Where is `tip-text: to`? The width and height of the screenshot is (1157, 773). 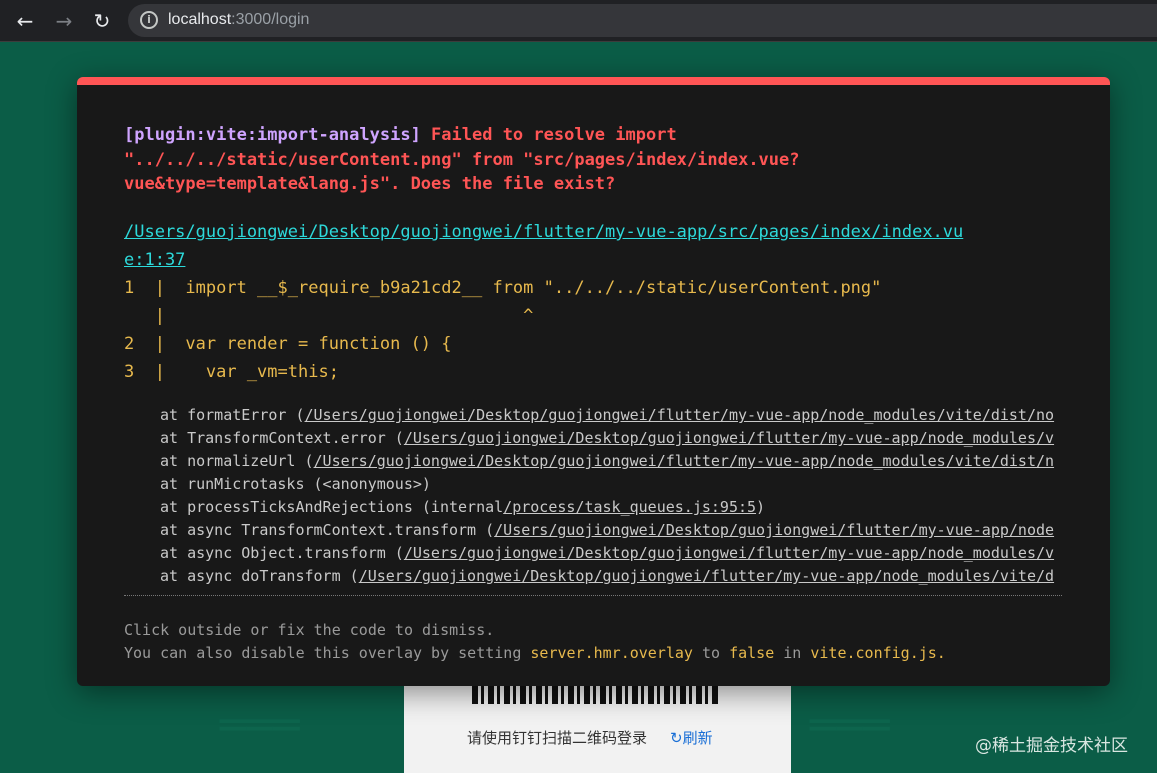
tip-text: to is located at coordinates (711, 653).